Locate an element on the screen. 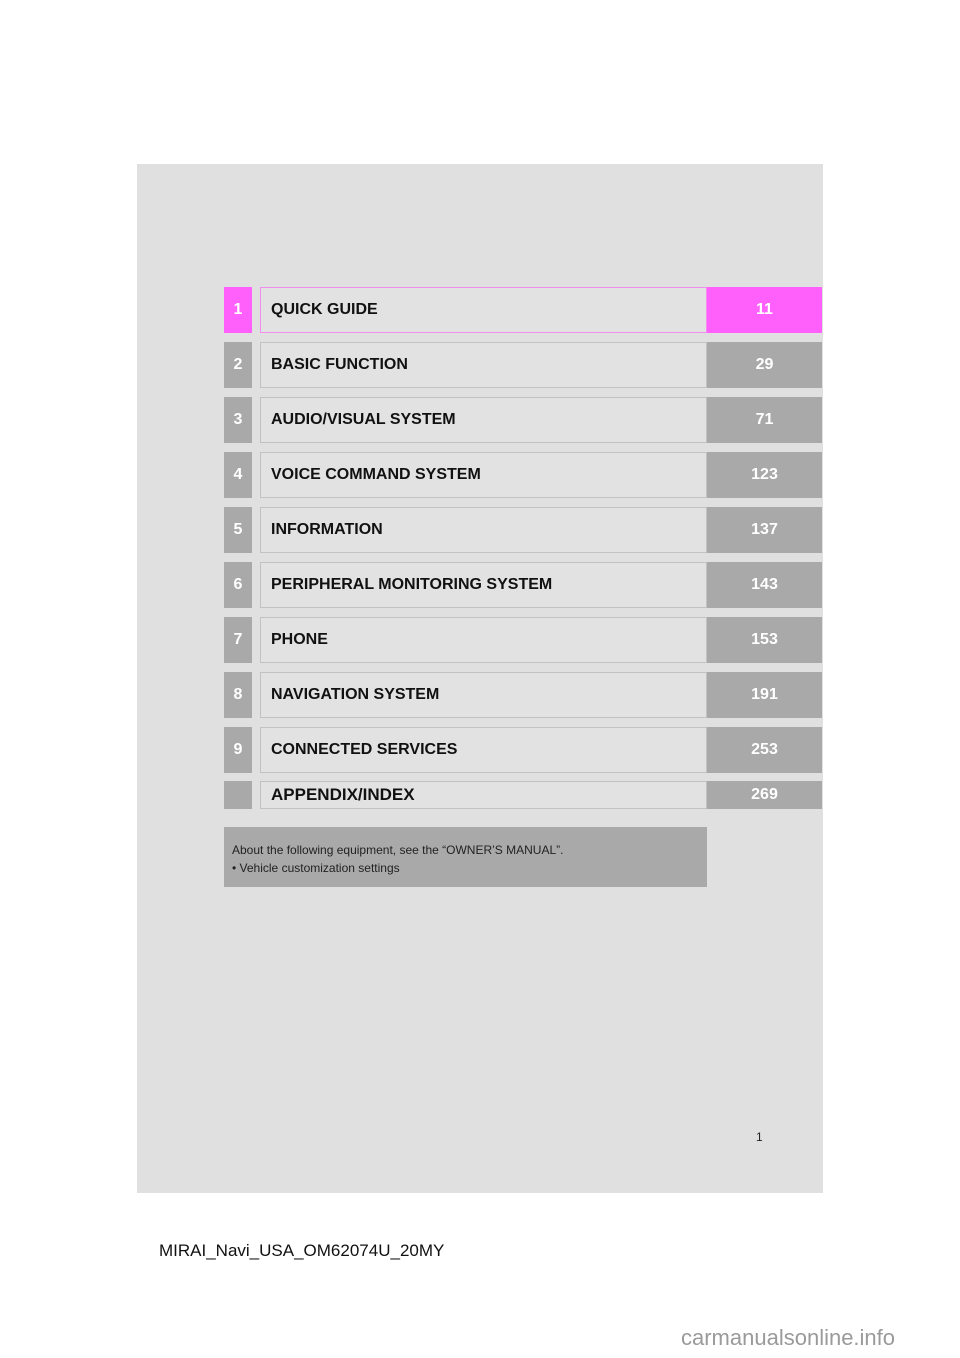  section-number: 9 is located at coordinates (238, 750).